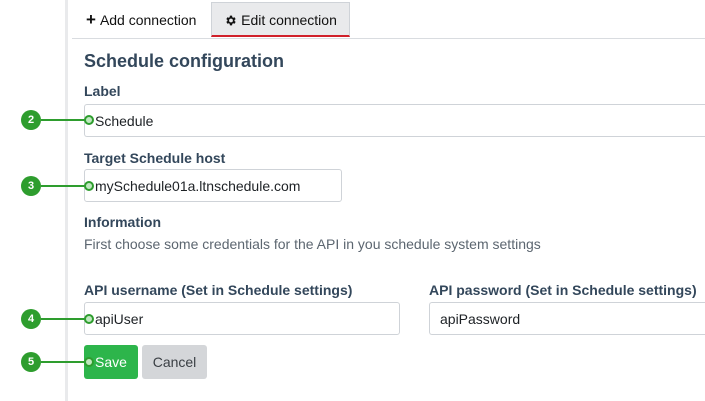 The height and width of the screenshot is (401, 705). What do you see at coordinates (66, 200) in the screenshot?
I see `left-rail-divider` at bounding box center [66, 200].